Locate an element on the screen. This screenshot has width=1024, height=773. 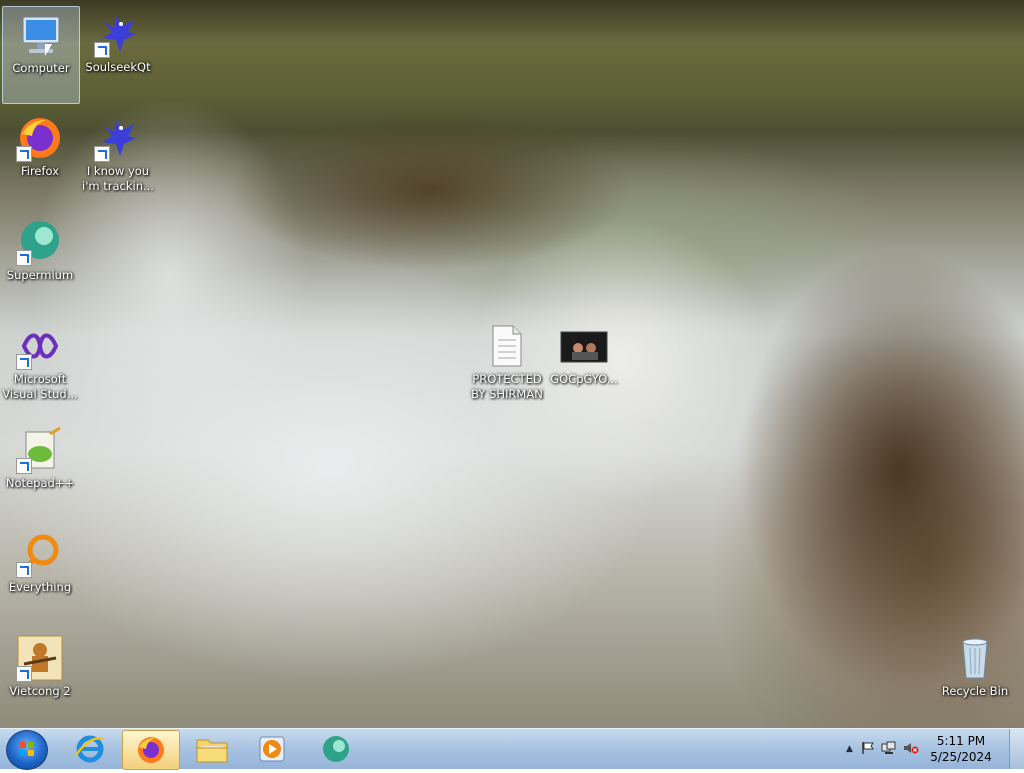
desktop-icon-firefox: Firefox is located at coordinates (40, 158).